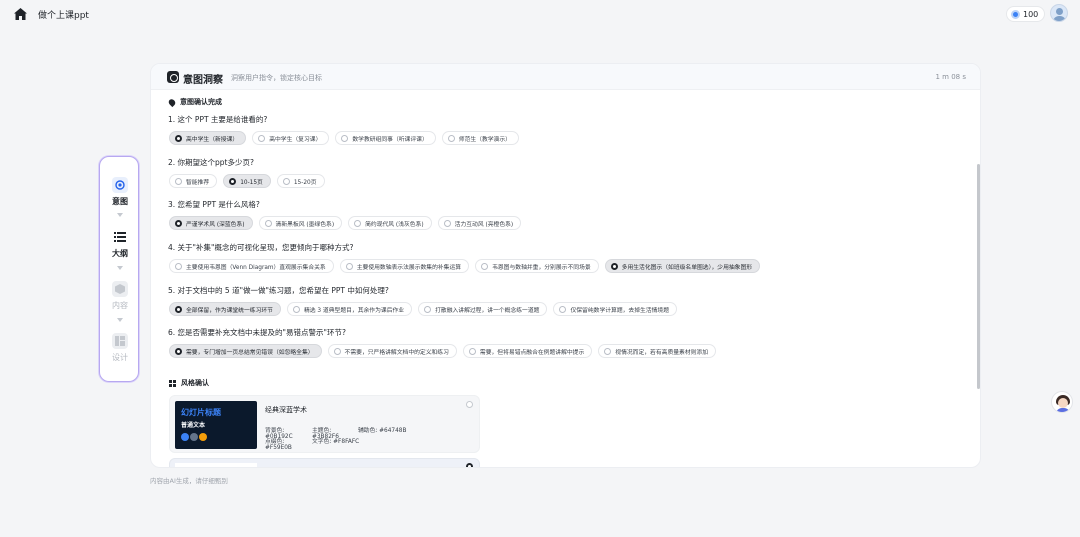  What do you see at coordinates (404, 266) in the screenshot?
I see `option: 主要使用数轴表示法展示数集的补集运算` at bounding box center [404, 266].